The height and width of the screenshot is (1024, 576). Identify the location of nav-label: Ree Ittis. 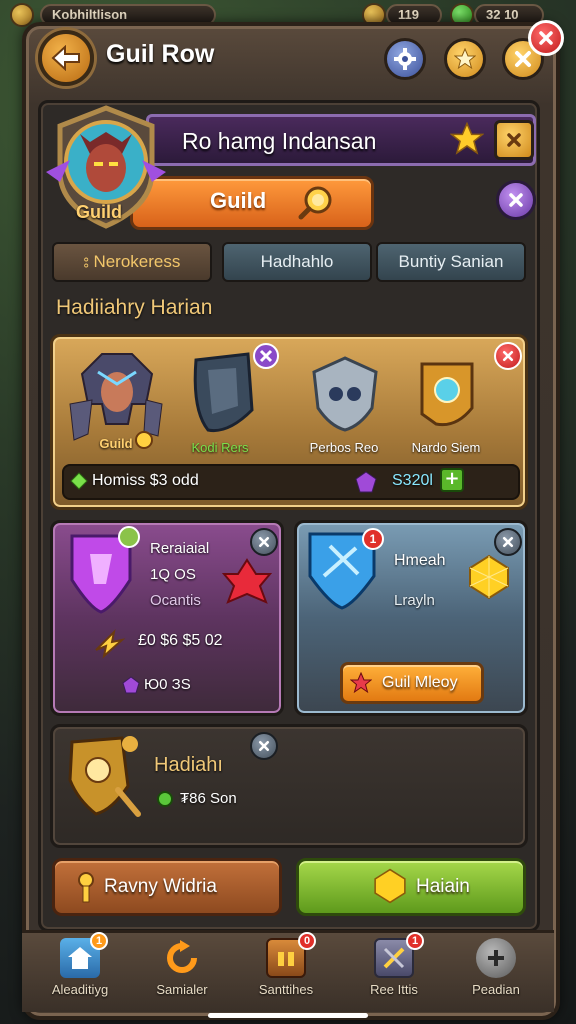
(394, 989).